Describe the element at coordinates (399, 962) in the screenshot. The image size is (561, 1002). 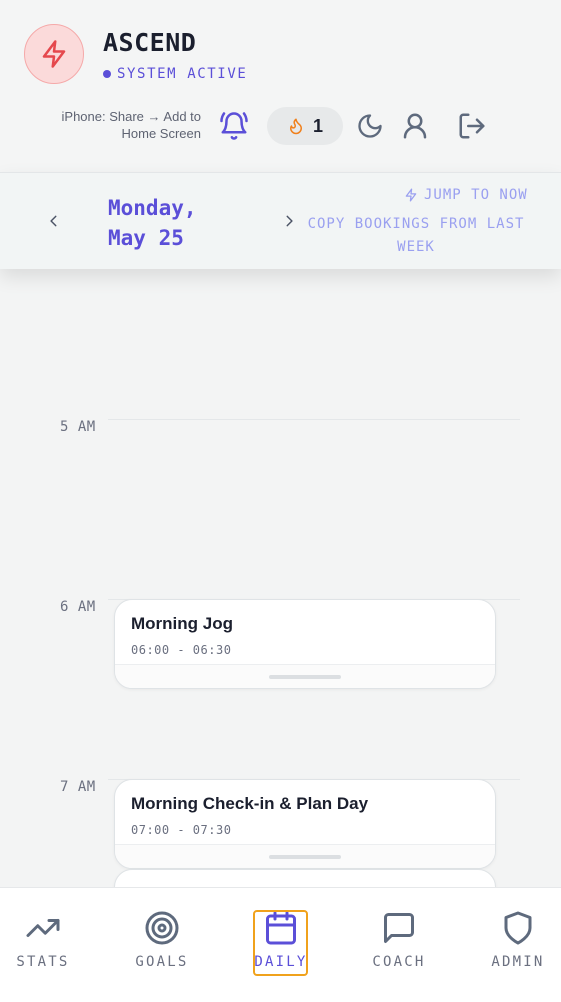
I see `nav-label: COACH` at that location.